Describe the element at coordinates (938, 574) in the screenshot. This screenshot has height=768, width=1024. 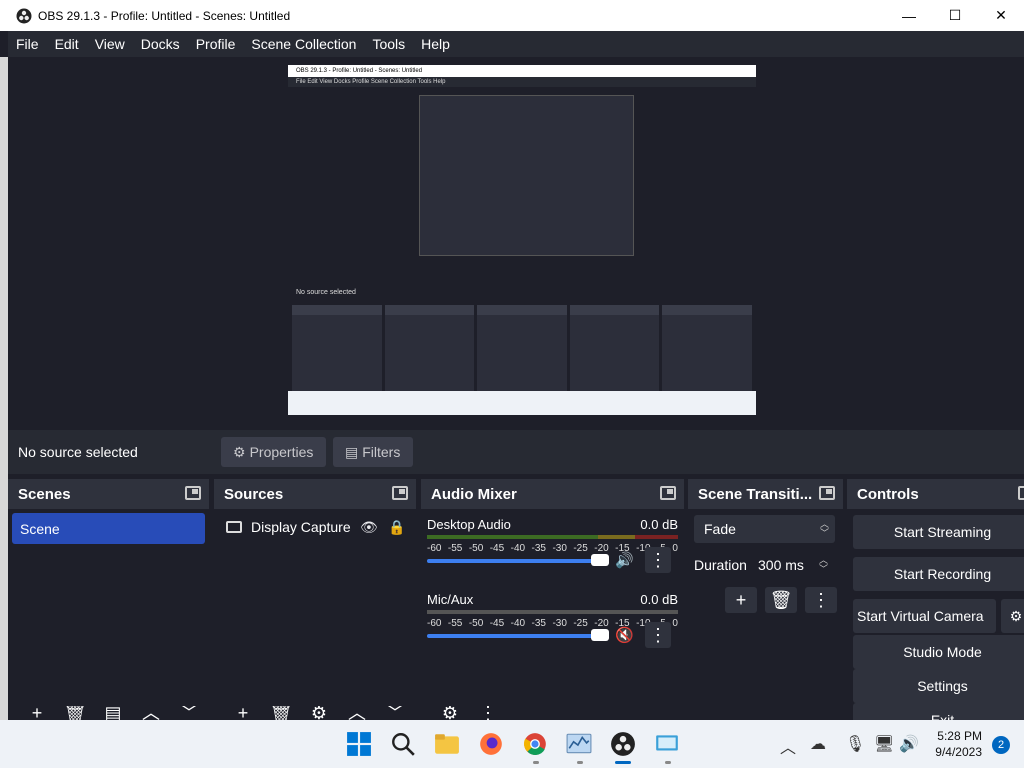
I see `start-recording-button: Start Recording` at that location.